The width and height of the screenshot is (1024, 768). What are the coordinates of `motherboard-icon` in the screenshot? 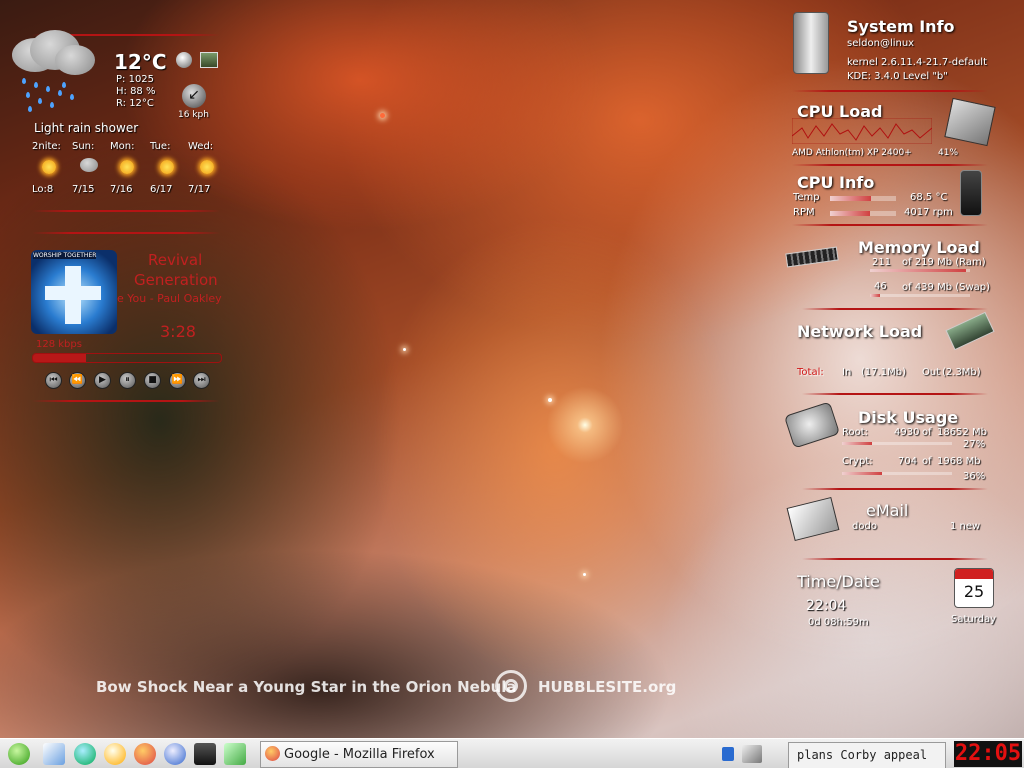 It's located at (970, 122).